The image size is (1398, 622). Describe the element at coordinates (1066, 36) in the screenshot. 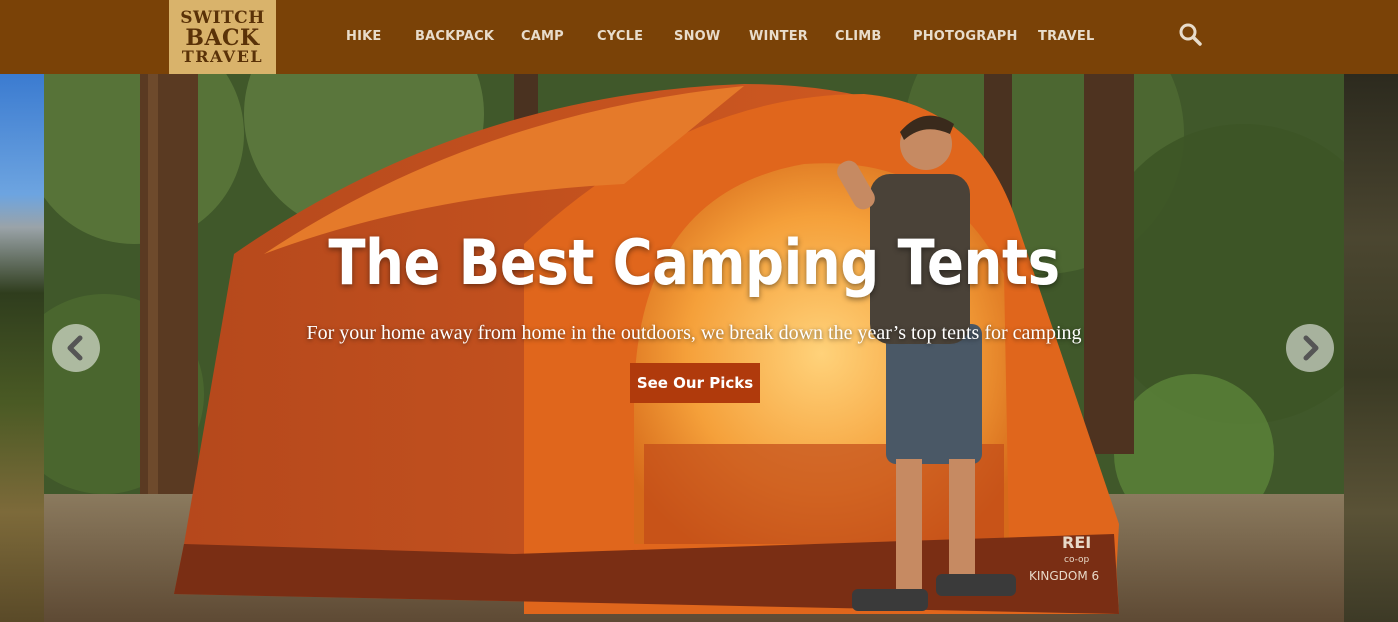

I see `nav-item-travel: TRAVEL` at that location.